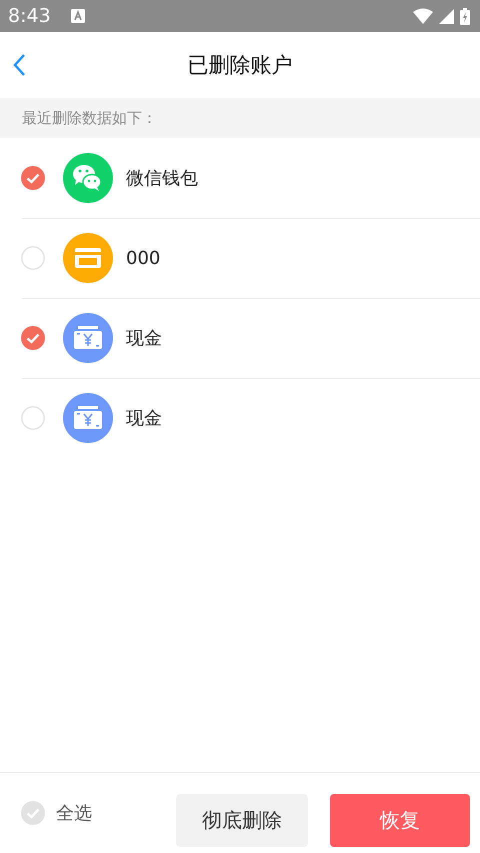  Describe the element at coordinates (446, 16) in the screenshot. I see `signal-icon` at that location.